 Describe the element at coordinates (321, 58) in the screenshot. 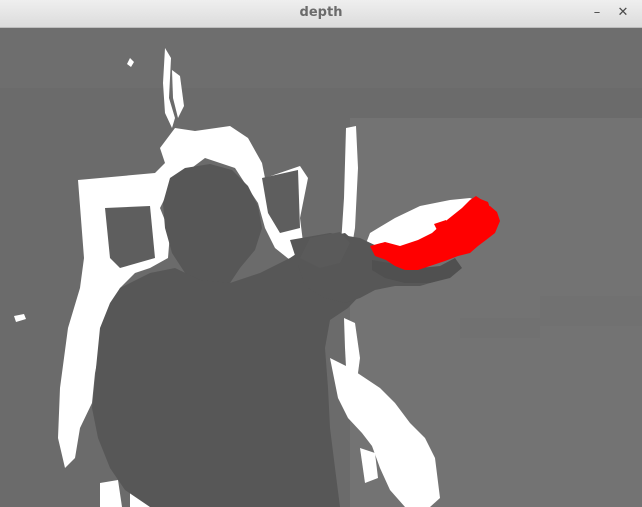

I see `upper-region` at that location.